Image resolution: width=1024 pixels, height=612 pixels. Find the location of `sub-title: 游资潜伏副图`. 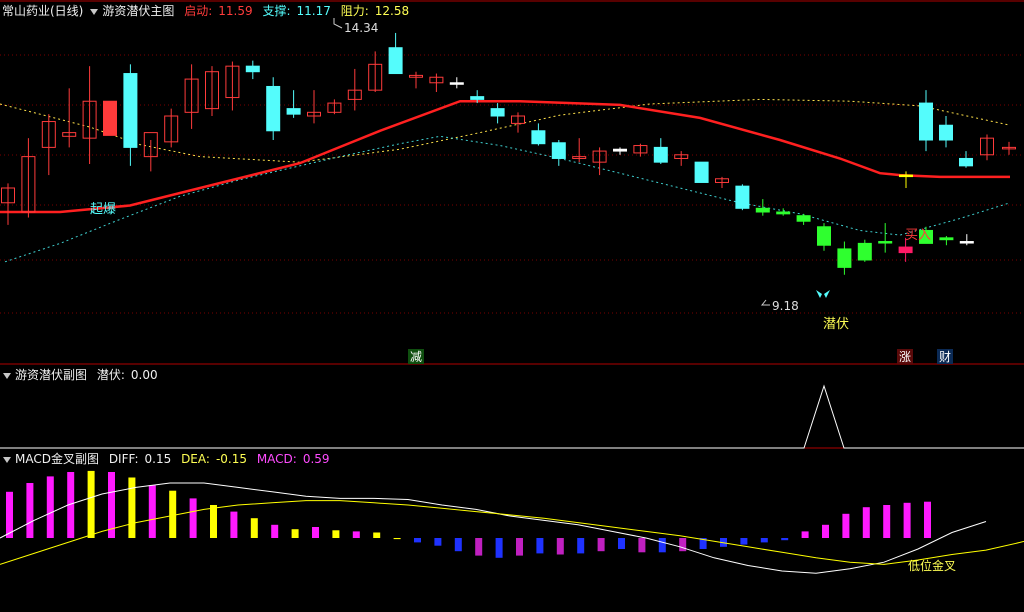

sub-title: 游资潜伏副图 is located at coordinates (51, 375).